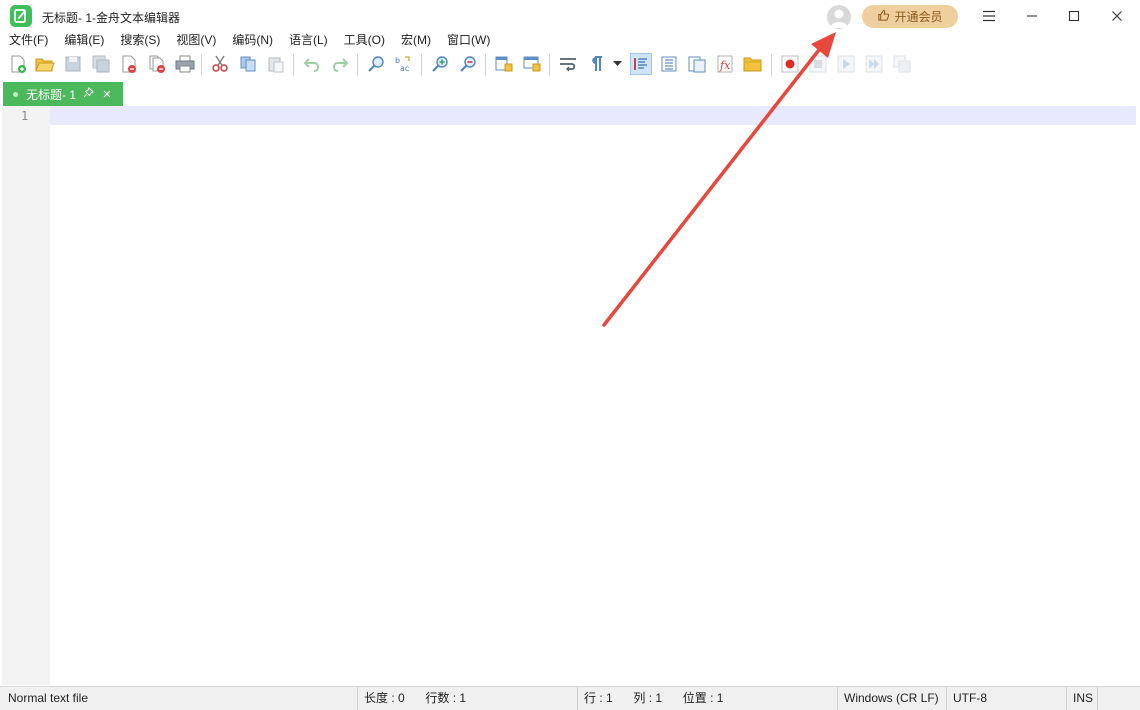 The height and width of the screenshot is (710, 1140). What do you see at coordinates (669, 64) in the screenshot?
I see `doc-map-icon` at bounding box center [669, 64].